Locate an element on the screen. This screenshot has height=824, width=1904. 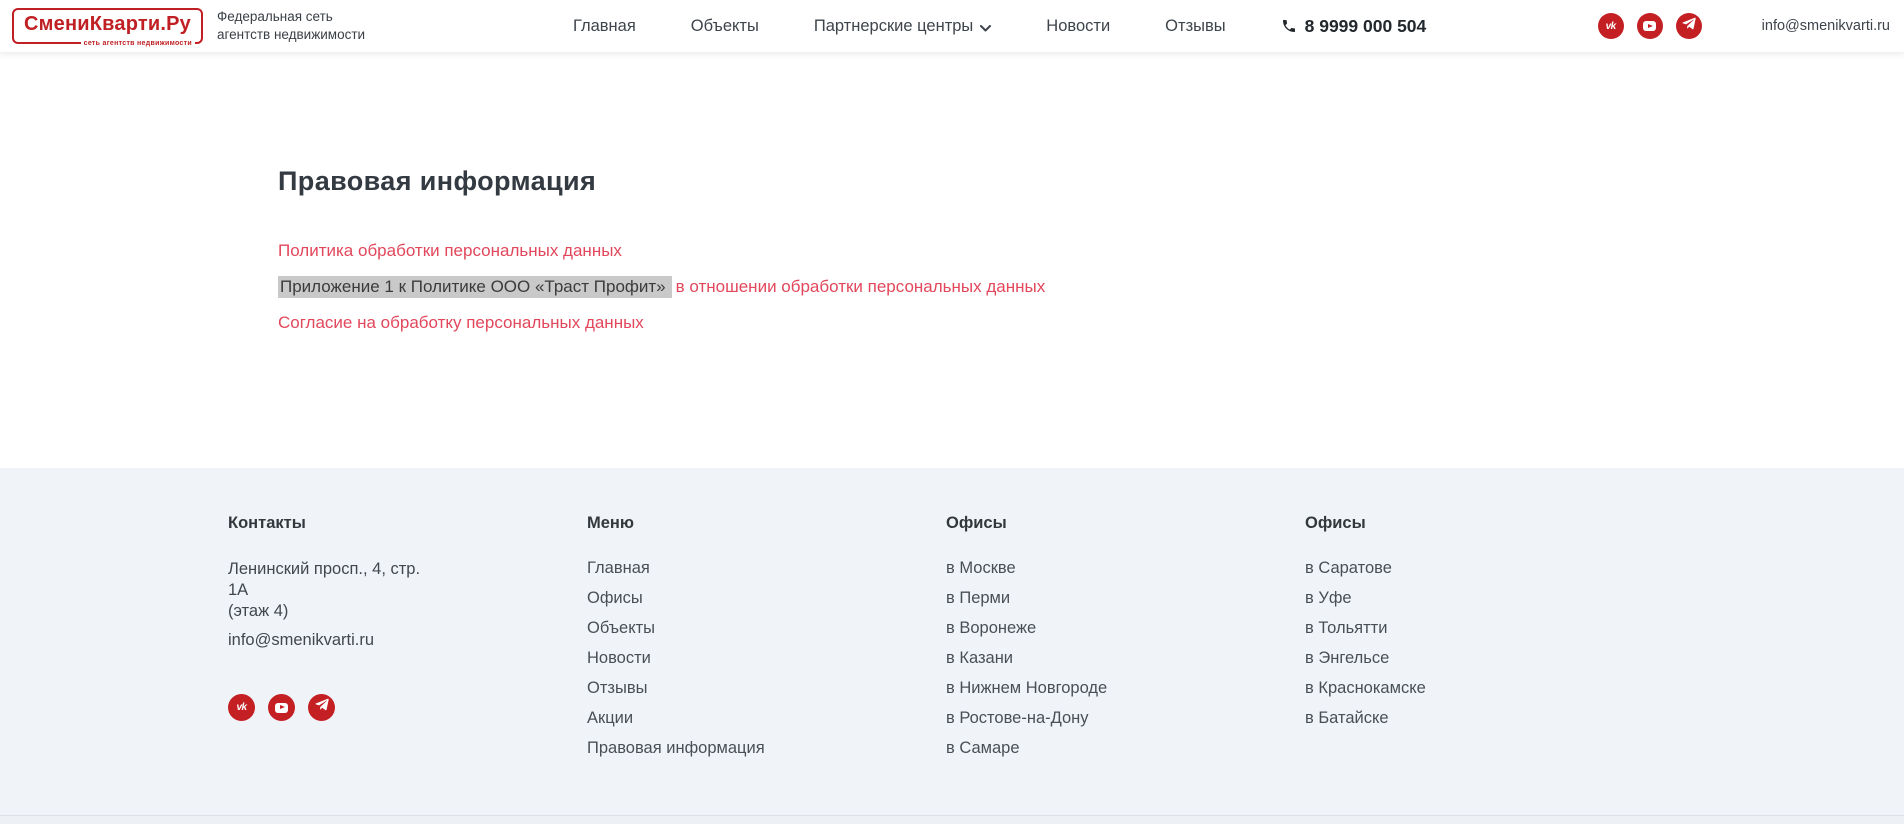
nav-item-label: Новости is located at coordinates (1078, 25).